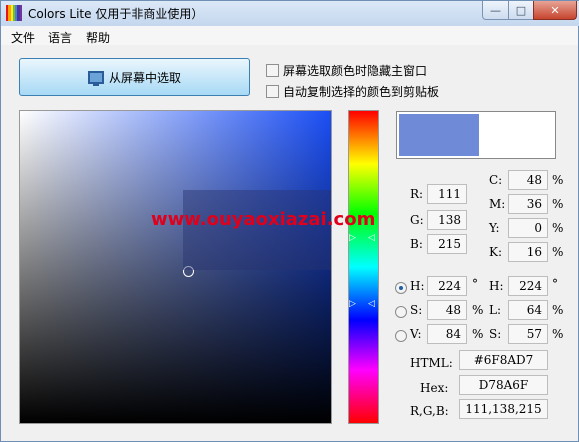 Image resolution: width=579 pixels, height=442 pixels. What do you see at coordinates (478, 310) in the screenshot?
I see `hsv-s-unit: %` at bounding box center [478, 310].